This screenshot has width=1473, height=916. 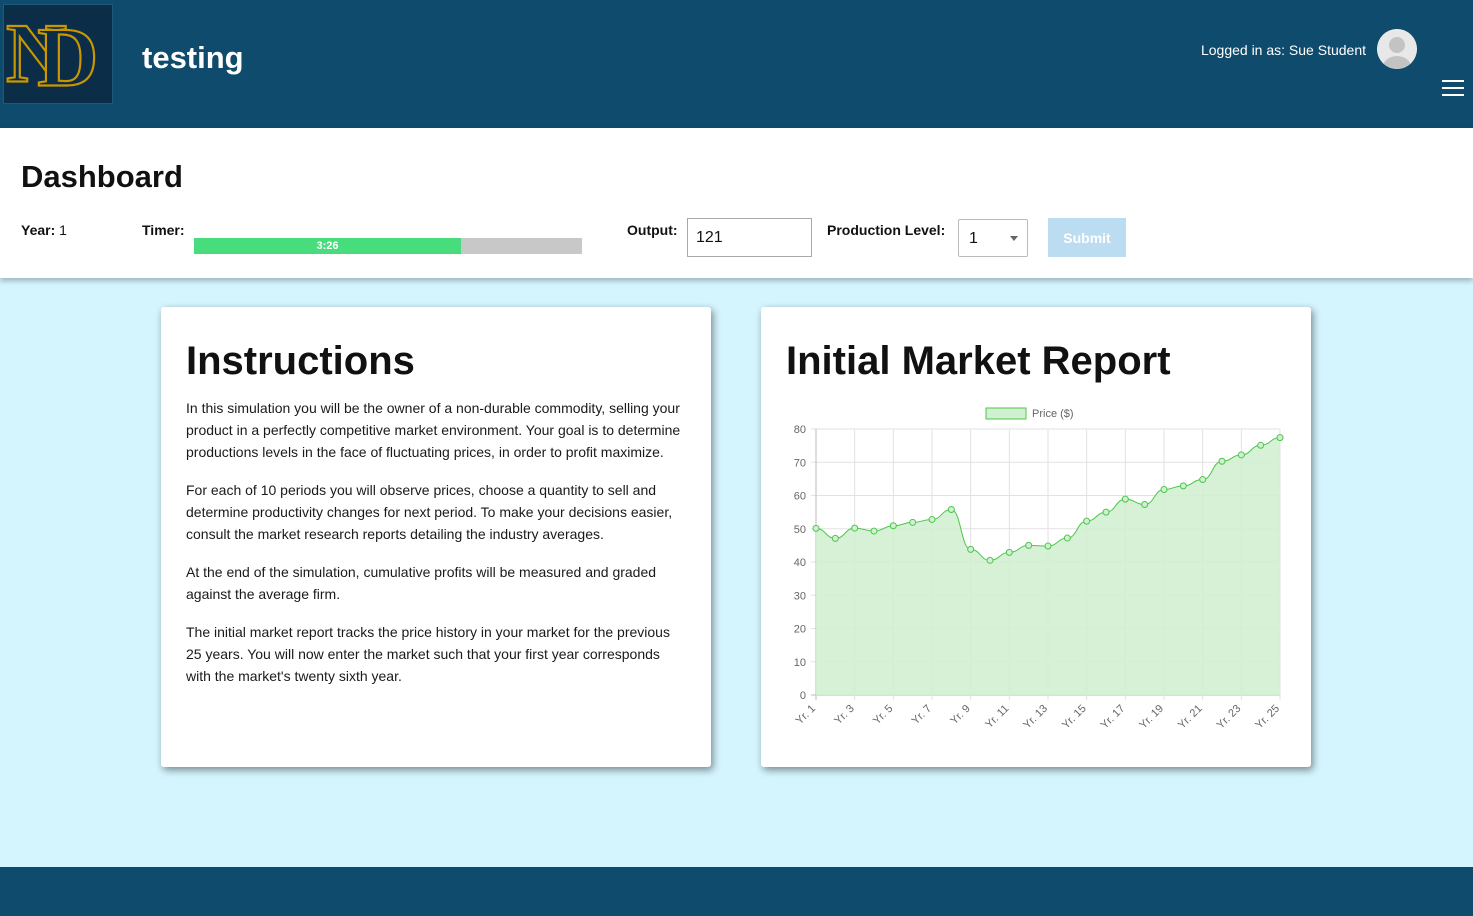 I want to click on svg-text: D, so click(x=67, y=57).